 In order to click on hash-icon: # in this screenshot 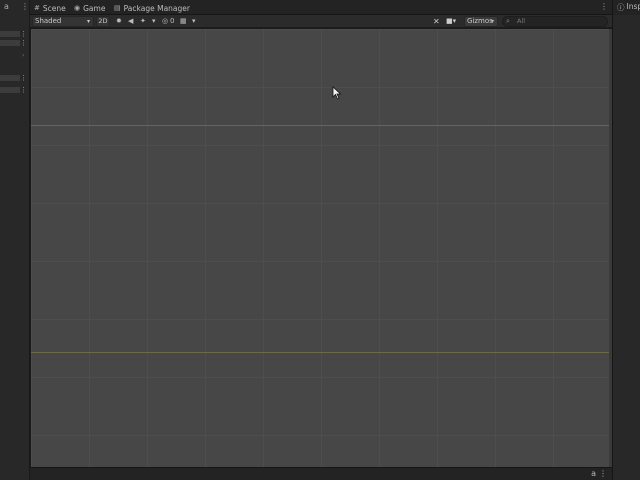, I will do `click(37, 8)`.